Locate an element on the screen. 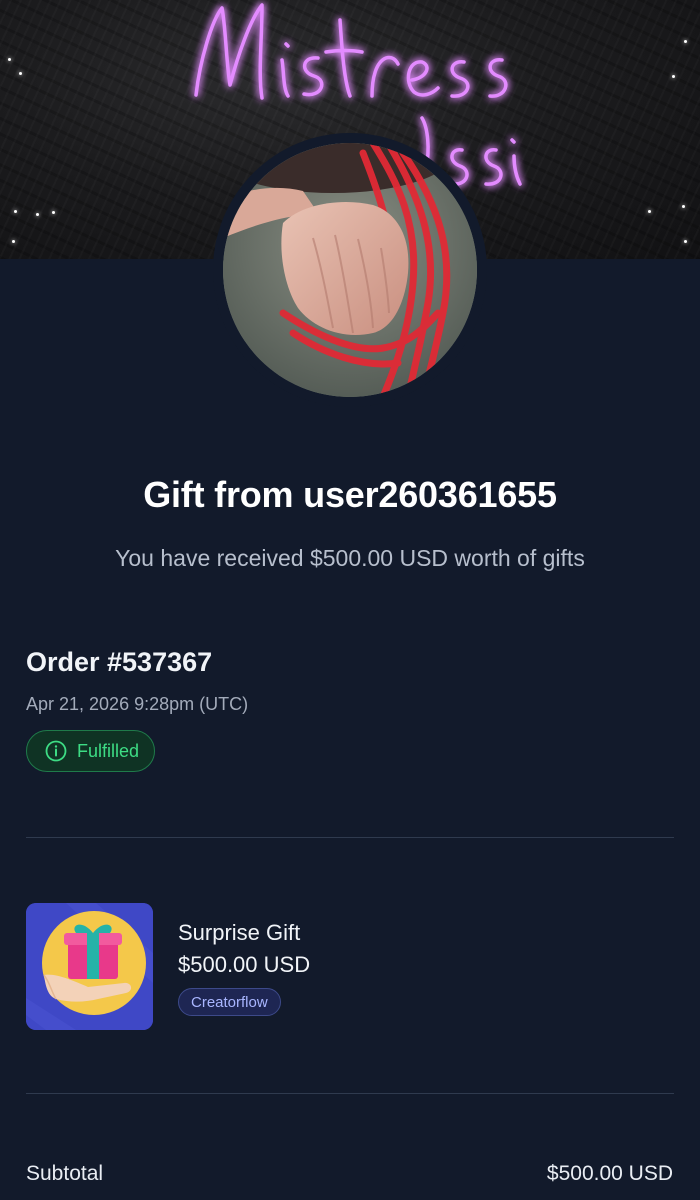 Image resolution: width=700 pixels, height=1200 pixels. status-badge: Fulfilled is located at coordinates (91, 751).